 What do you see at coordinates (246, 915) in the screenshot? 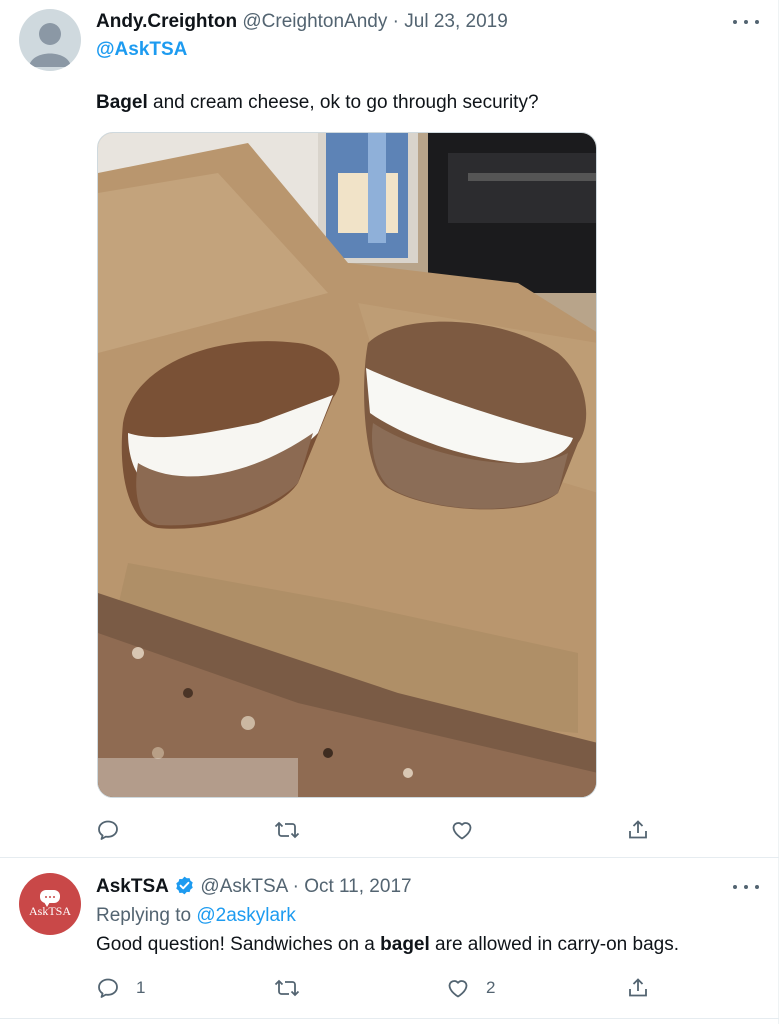
I see `replying-to-handle: @2askylark` at bounding box center [246, 915].